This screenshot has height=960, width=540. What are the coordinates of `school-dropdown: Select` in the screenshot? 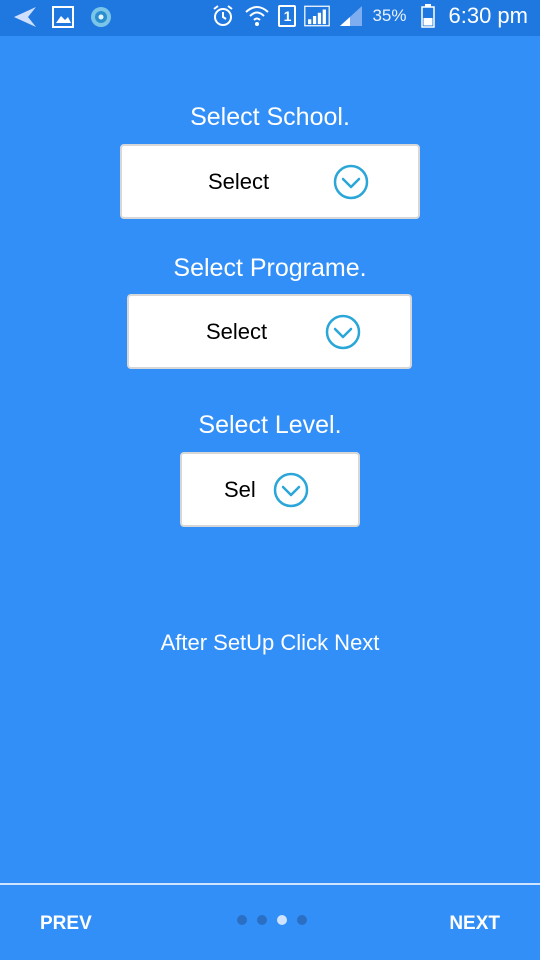 It's located at (270, 181).